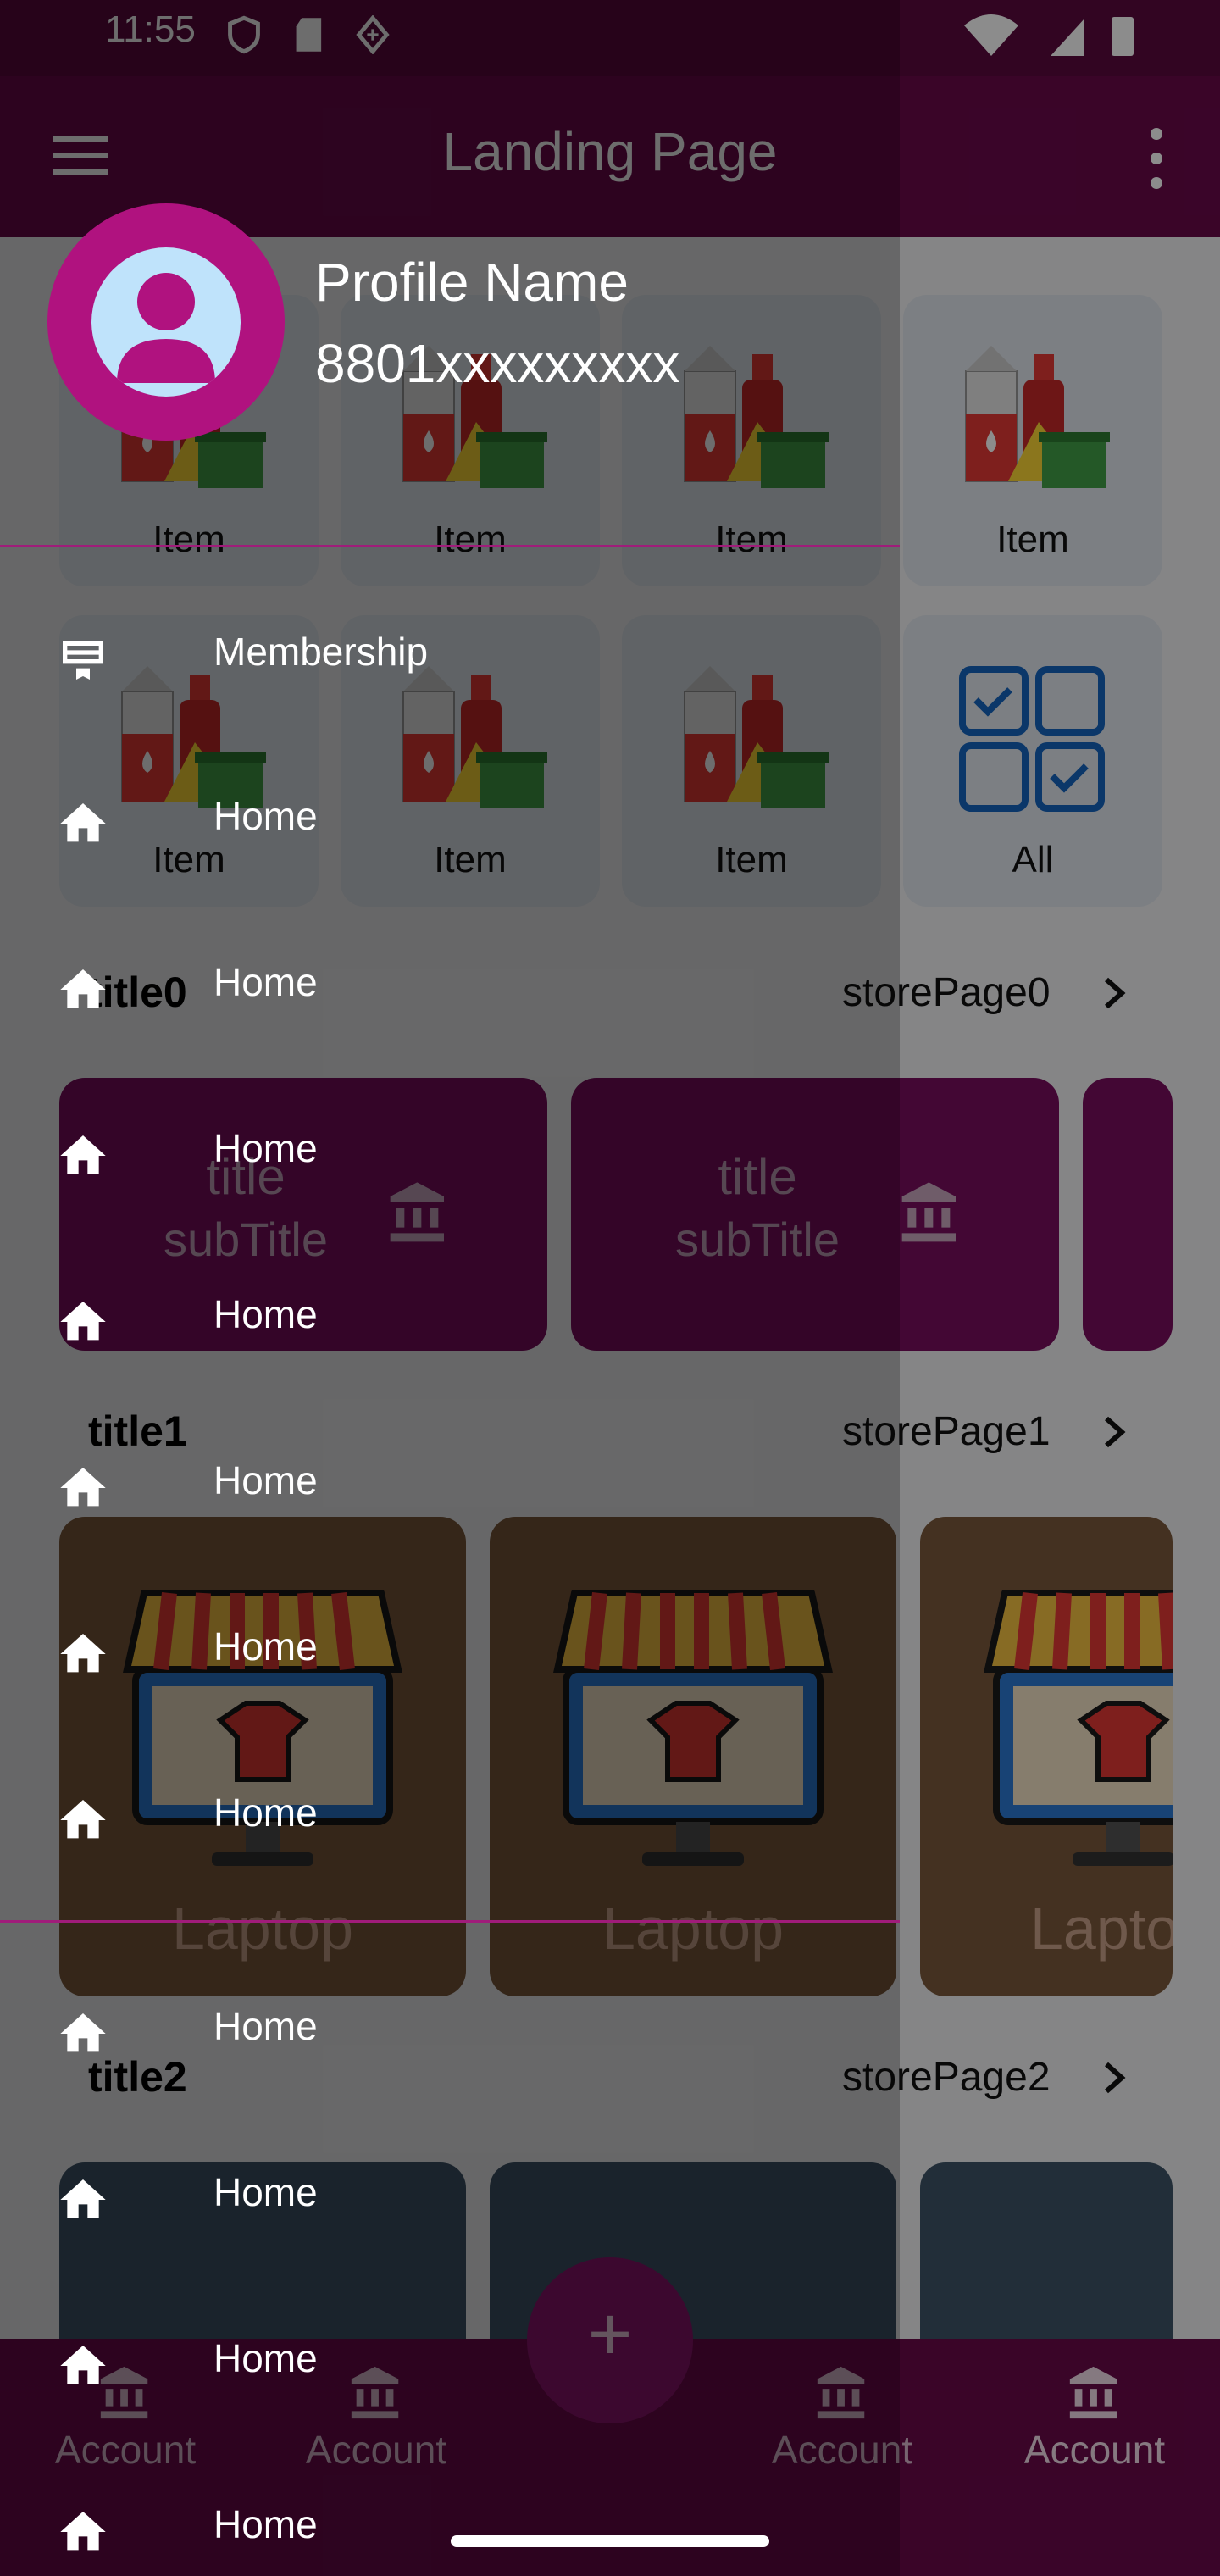 Image resolution: width=1220 pixels, height=2576 pixels. What do you see at coordinates (321, 652) in the screenshot?
I see `drawer-item-label: Membership` at bounding box center [321, 652].